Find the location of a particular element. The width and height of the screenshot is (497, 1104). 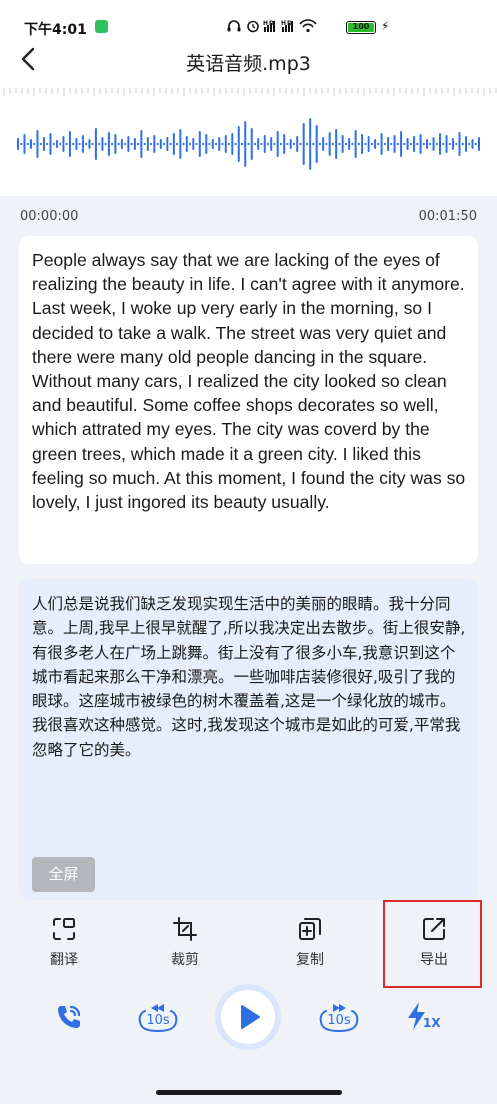

play-button is located at coordinates (248, 1017).